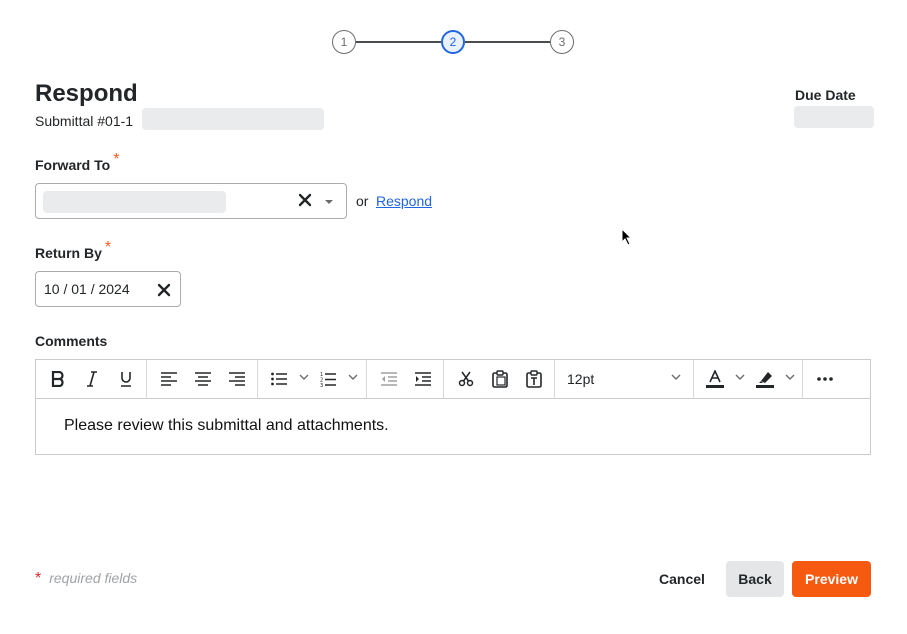 The height and width of the screenshot is (634, 907). I want to click on return-by-date-input: 10 / 01 / 2024, so click(108, 289).